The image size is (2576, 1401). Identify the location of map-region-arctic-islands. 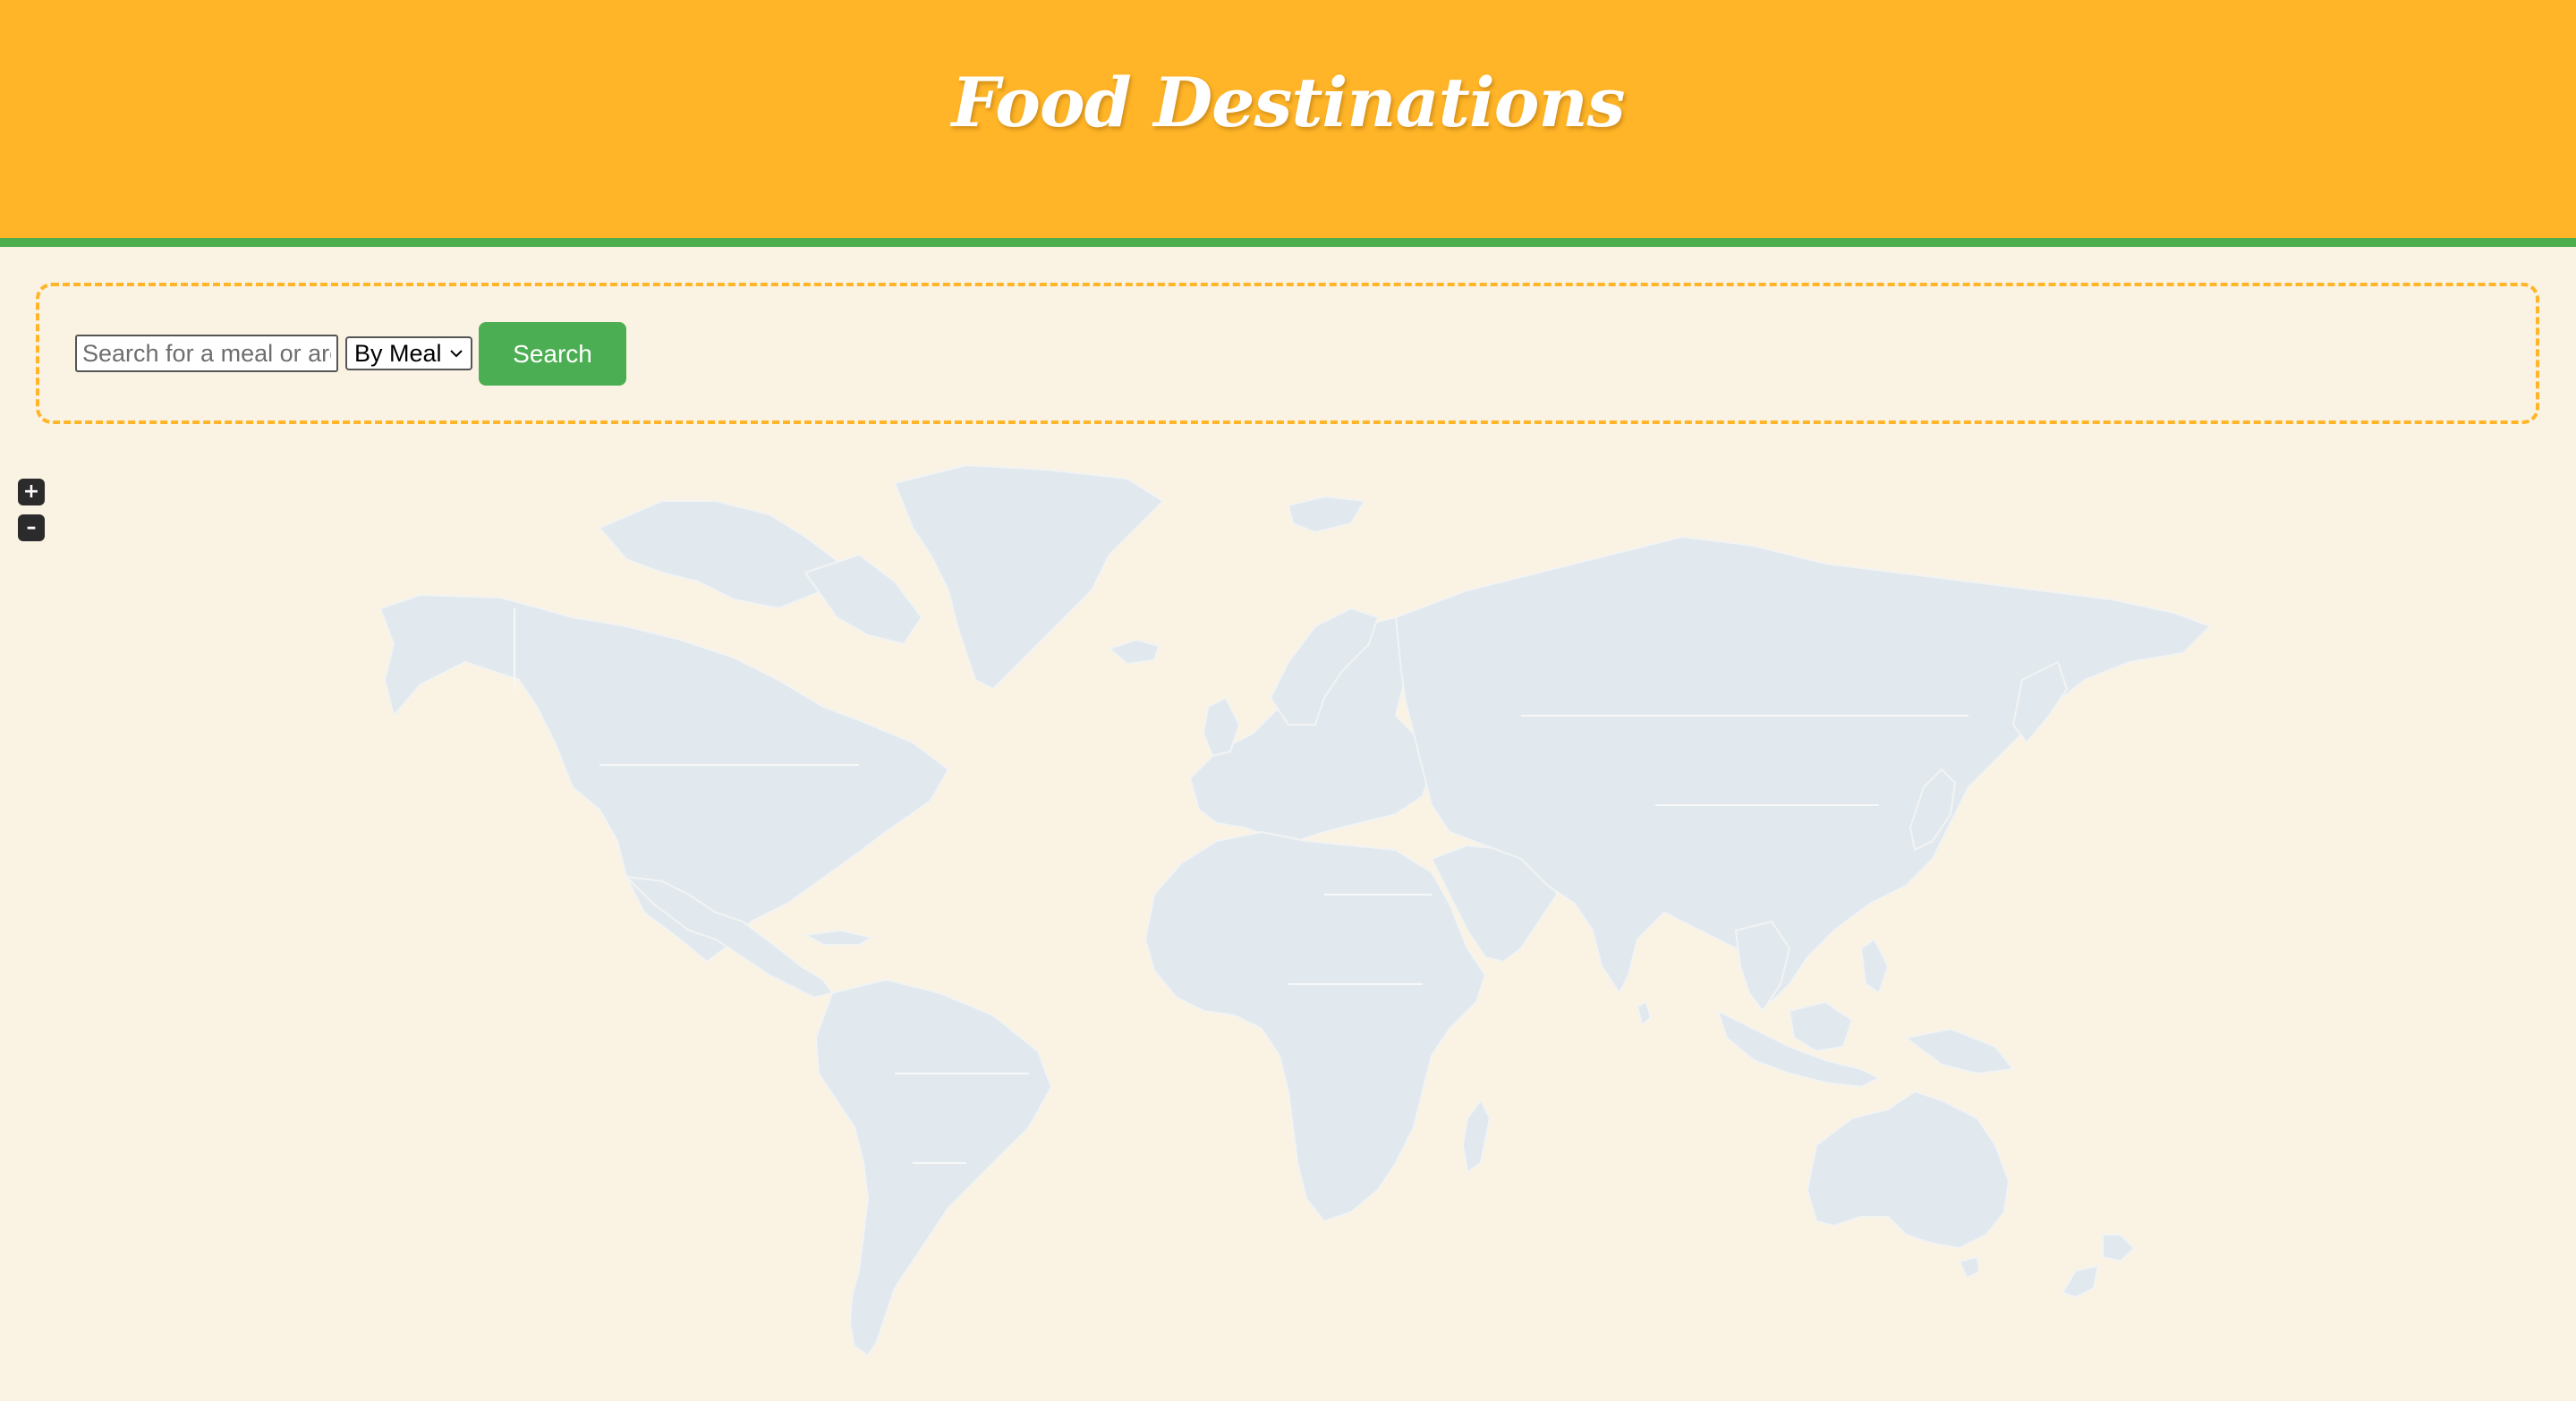
(720, 555).